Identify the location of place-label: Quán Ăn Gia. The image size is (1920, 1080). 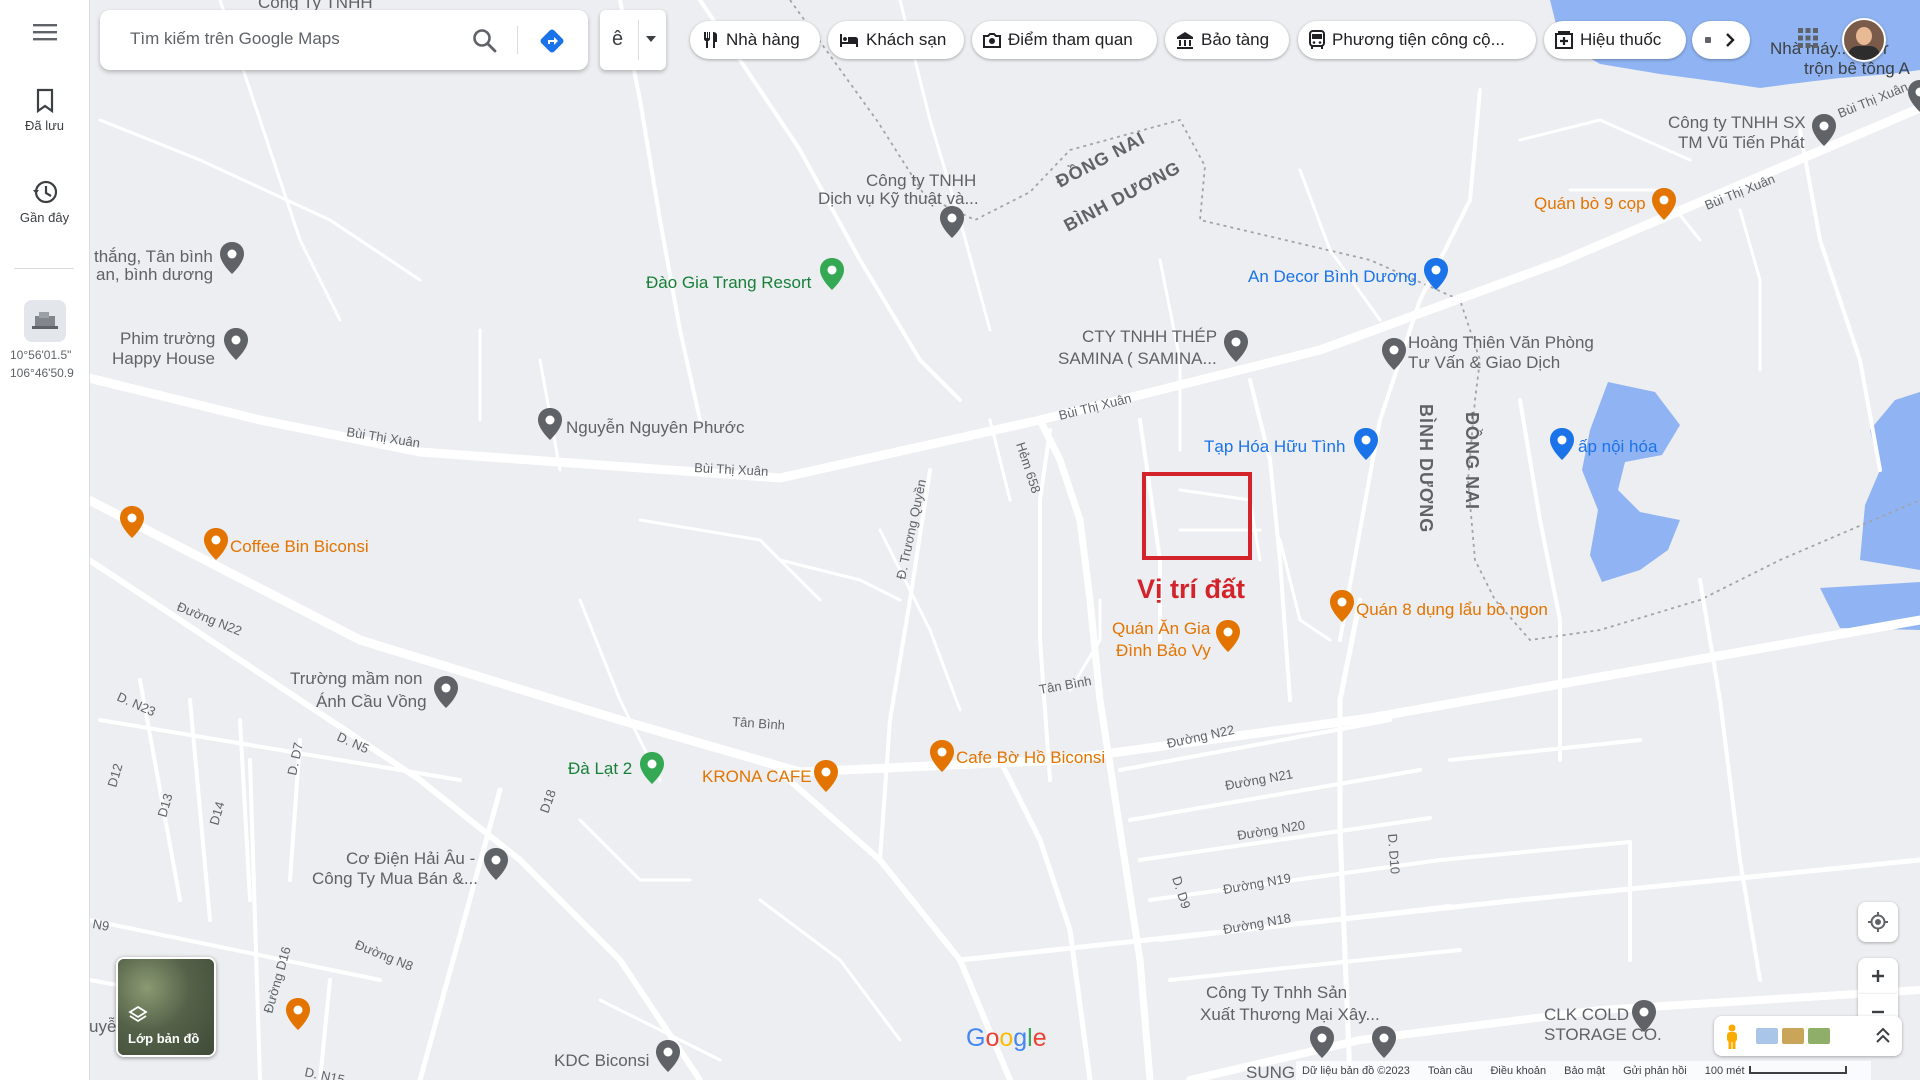
(1161, 628).